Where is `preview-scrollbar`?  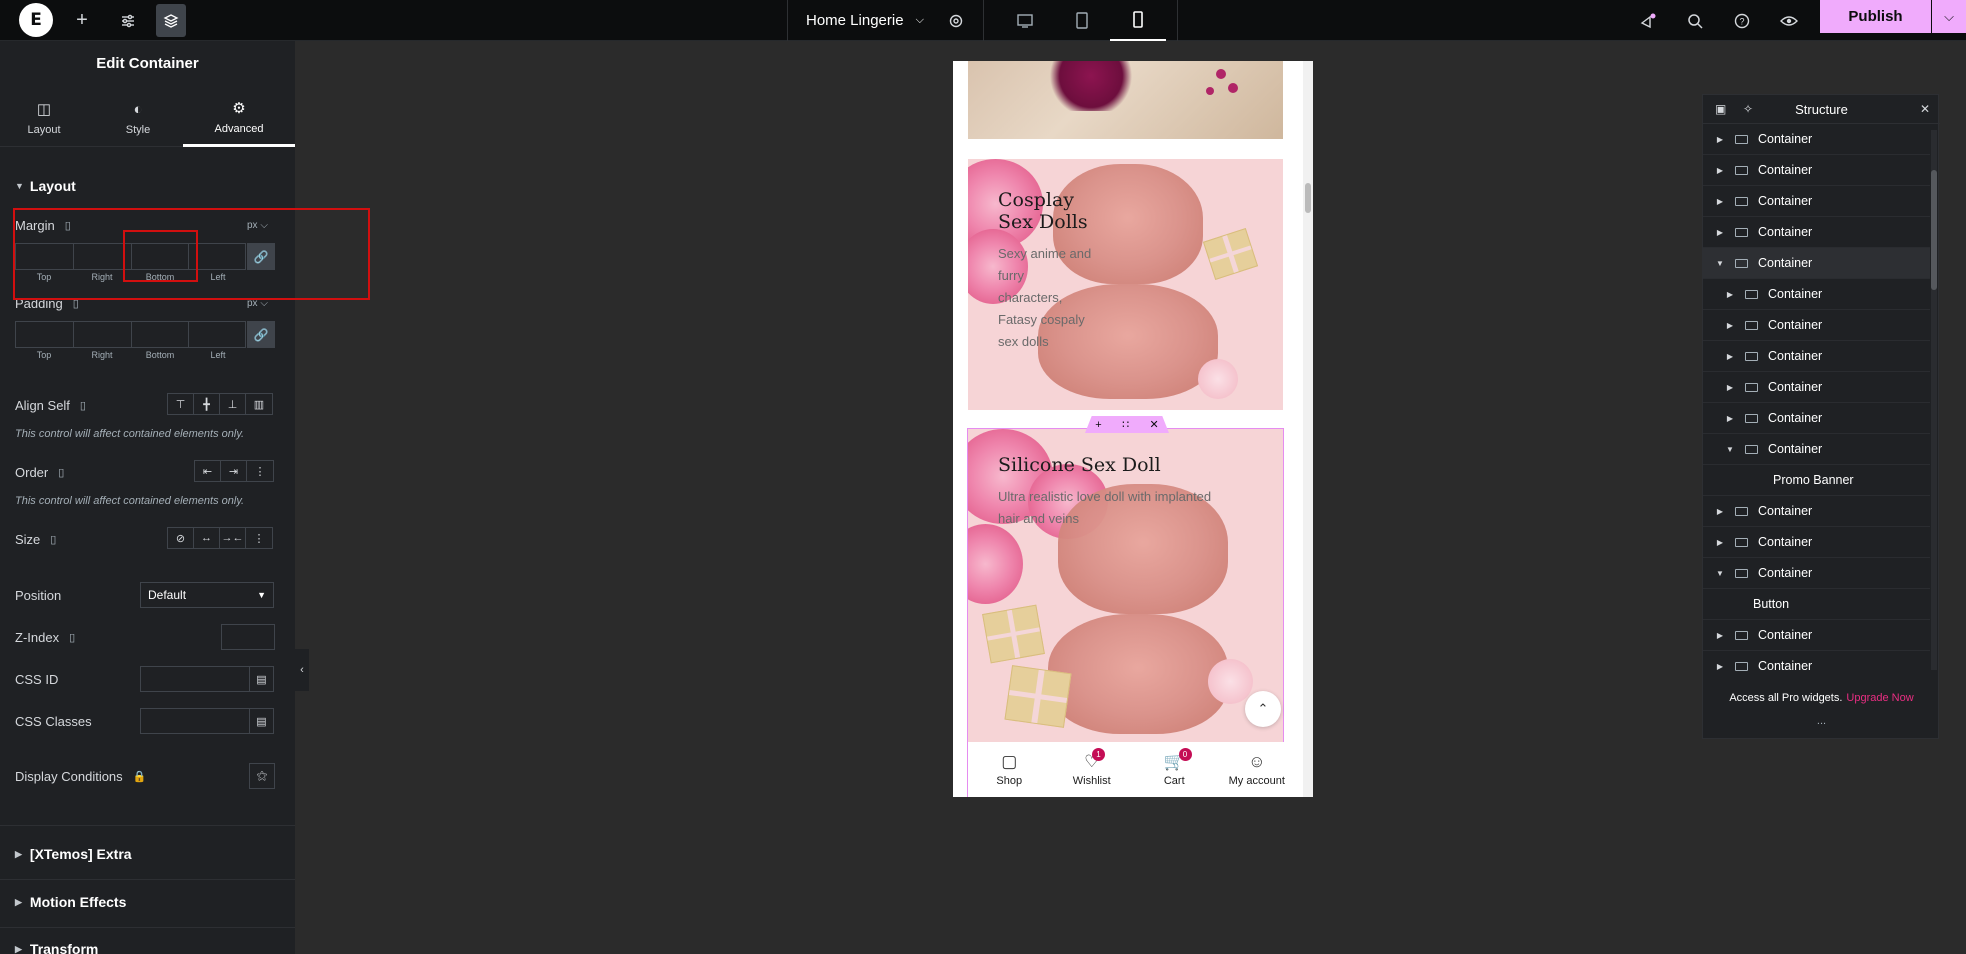
preview-scrollbar is located at coordinates (1308, 429).